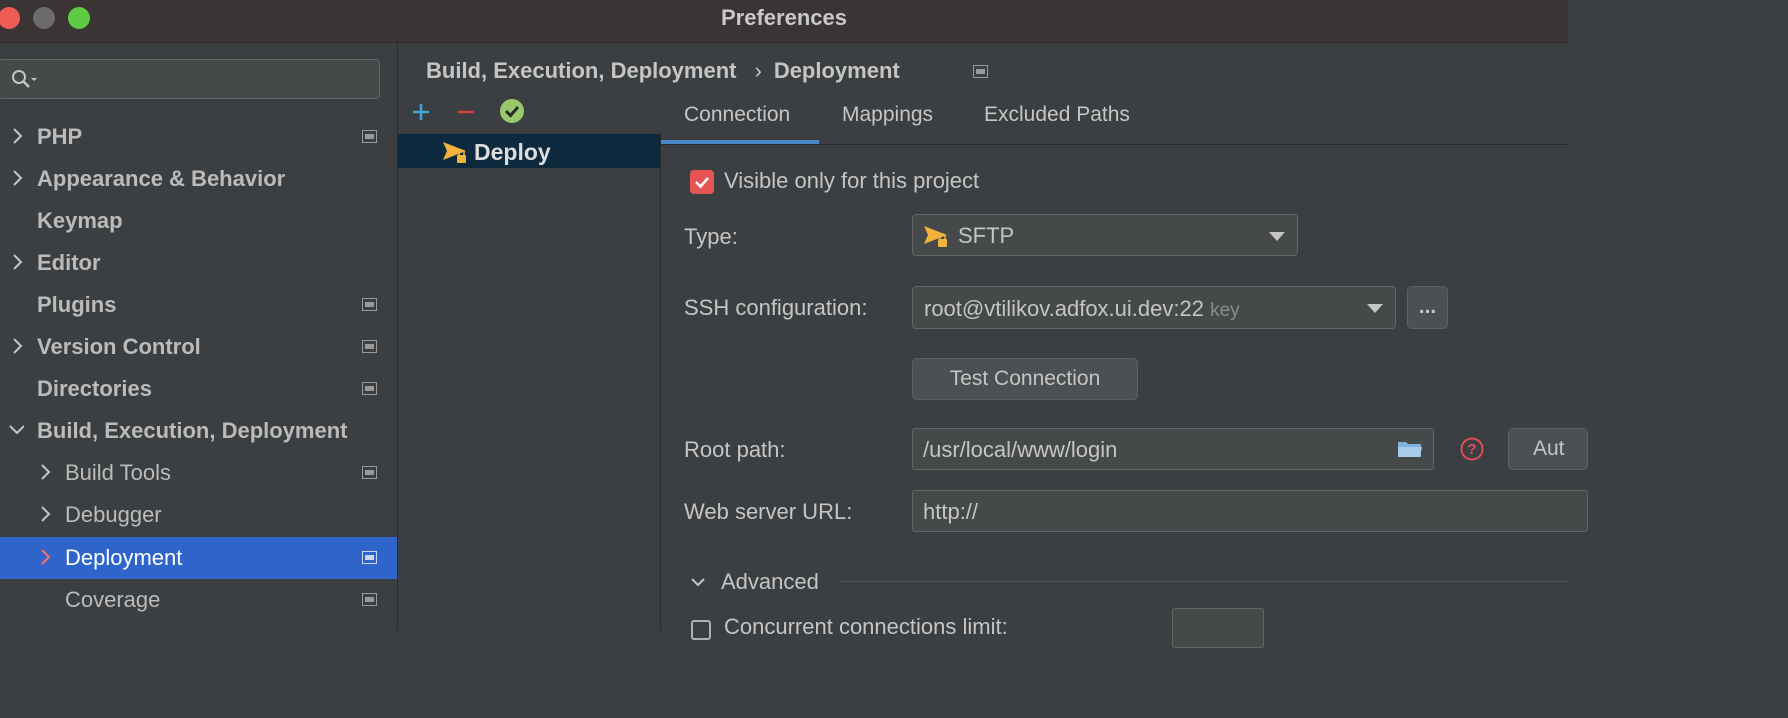  Describe the element at coordinates (113, 514) in the screenshot. I see `sidebar-item-label: Debugger` at that location.